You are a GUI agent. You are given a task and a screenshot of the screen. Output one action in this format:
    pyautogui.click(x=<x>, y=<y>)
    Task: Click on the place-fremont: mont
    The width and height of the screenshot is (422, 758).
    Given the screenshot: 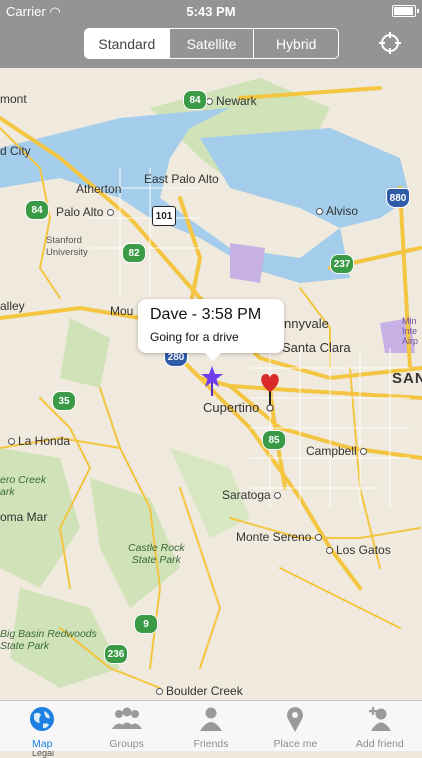 What is the action you would take?
    pyautogui.click(x=13, y=99)
    